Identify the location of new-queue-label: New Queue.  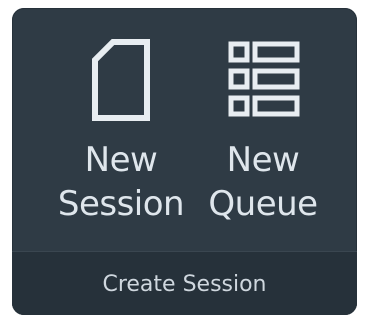
(263, 182).